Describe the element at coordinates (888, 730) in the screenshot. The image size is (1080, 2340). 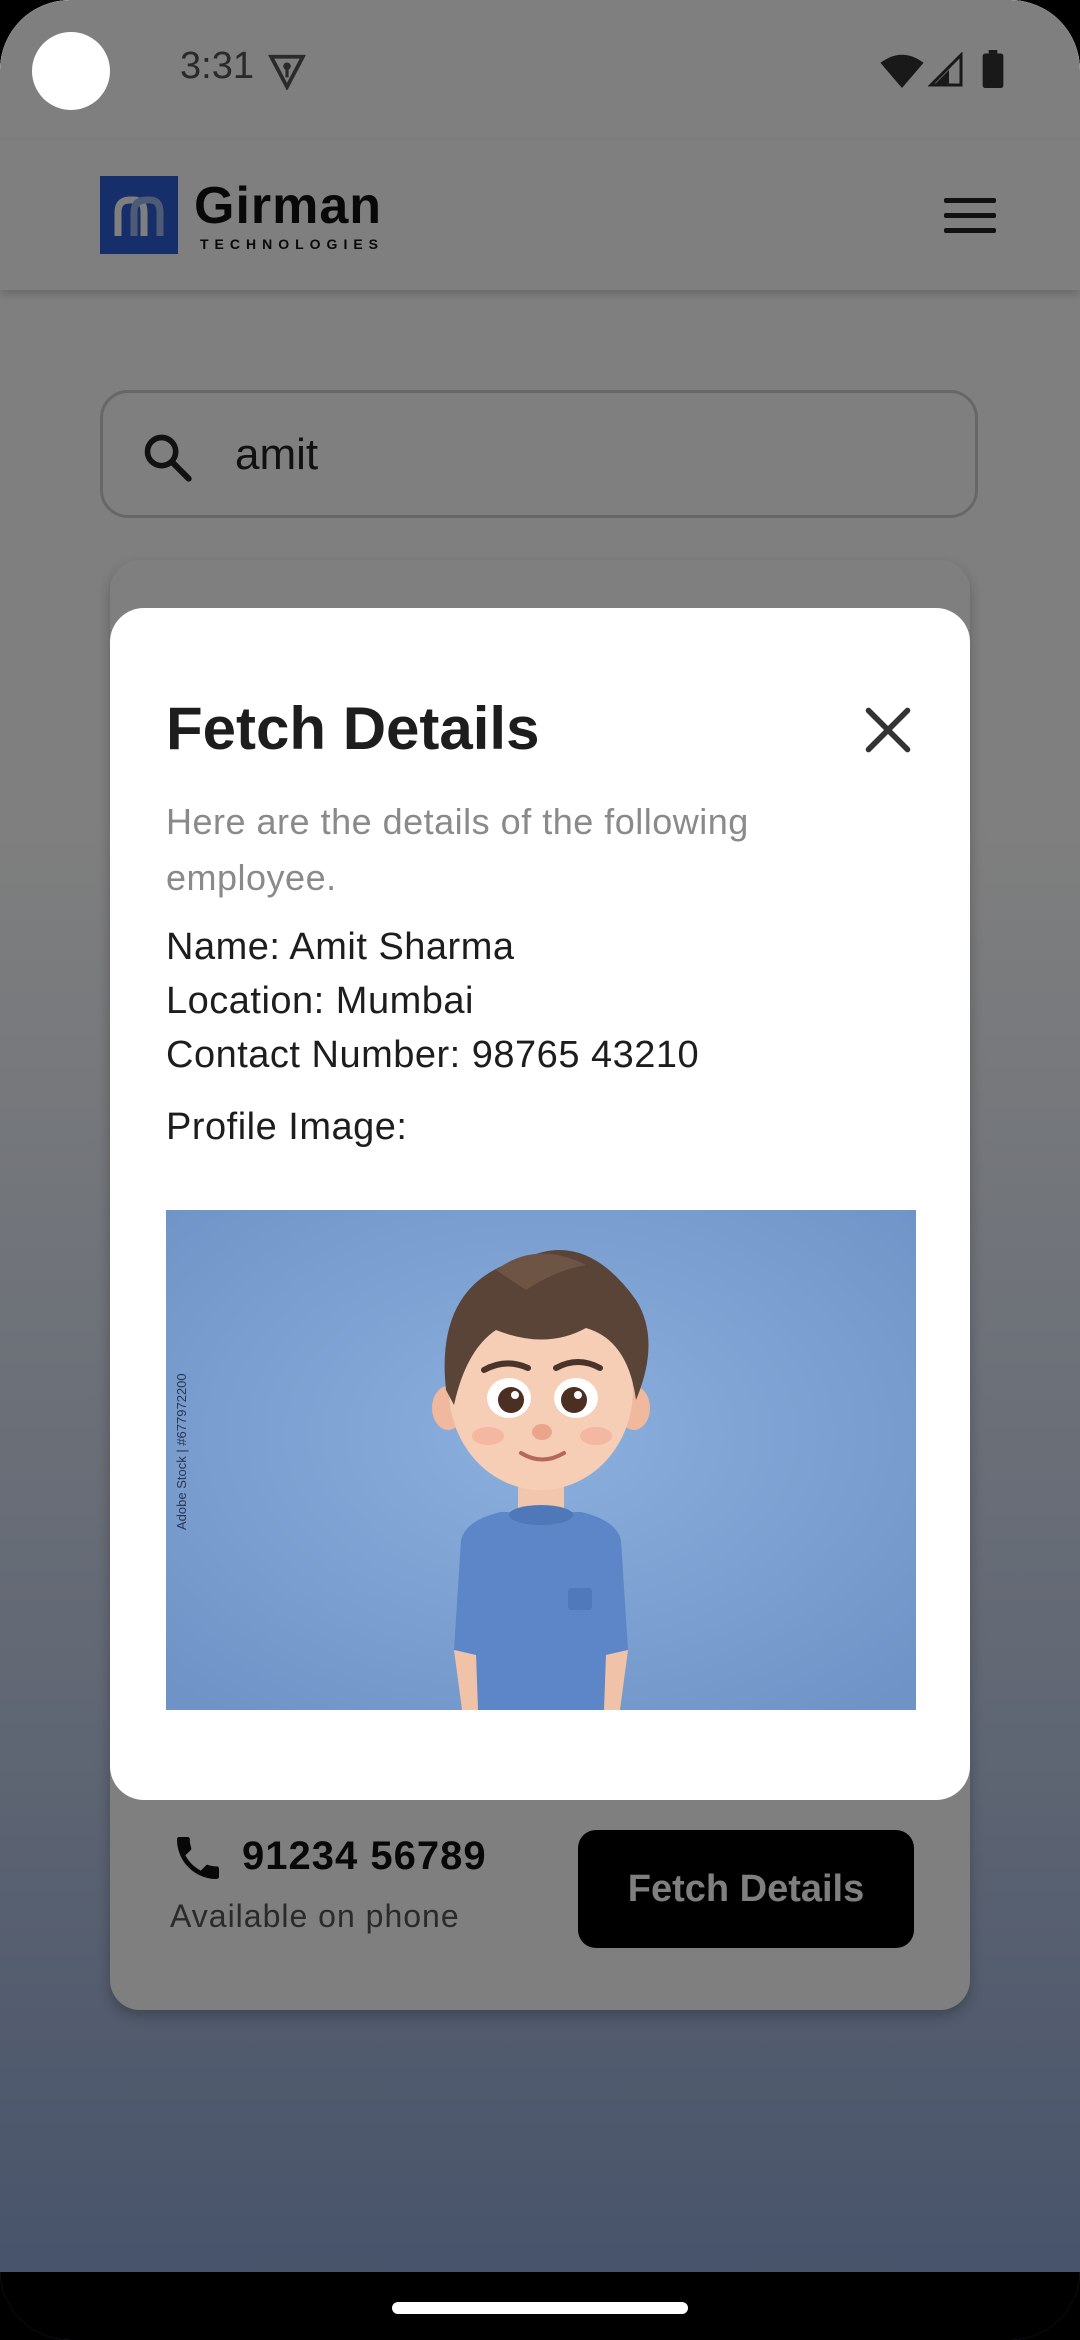
I see `close-icon` at that location.